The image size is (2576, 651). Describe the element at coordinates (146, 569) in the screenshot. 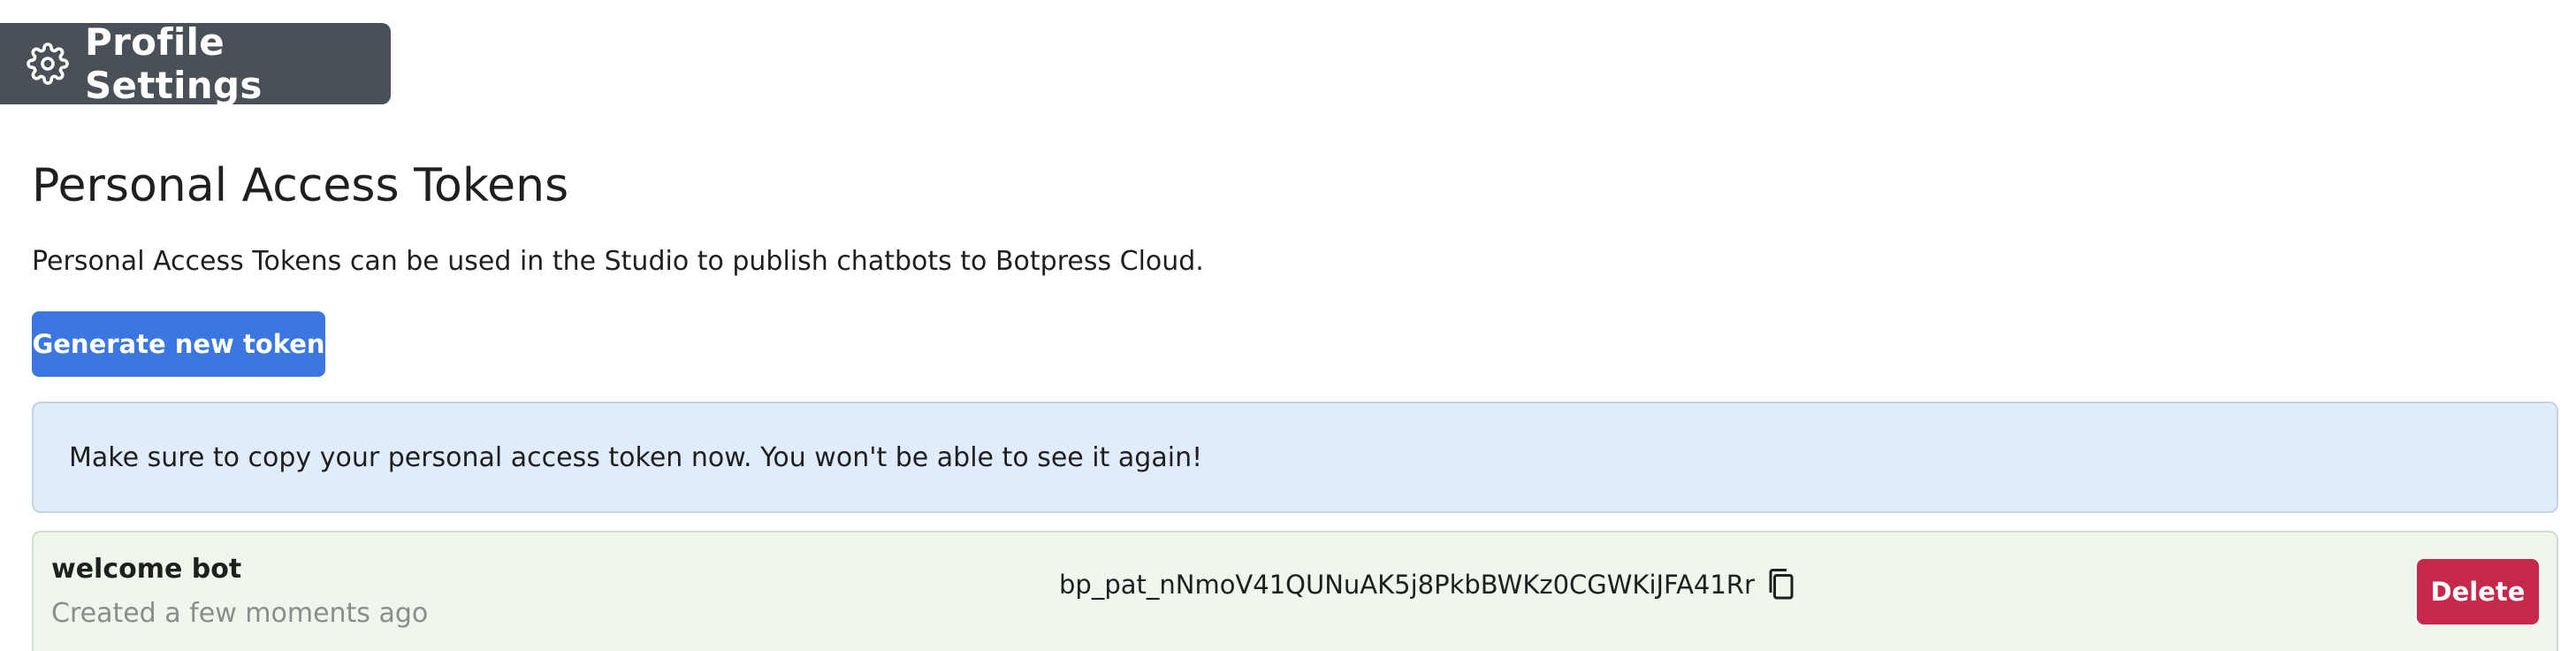

I see `token-name: welcome bot` at that location.